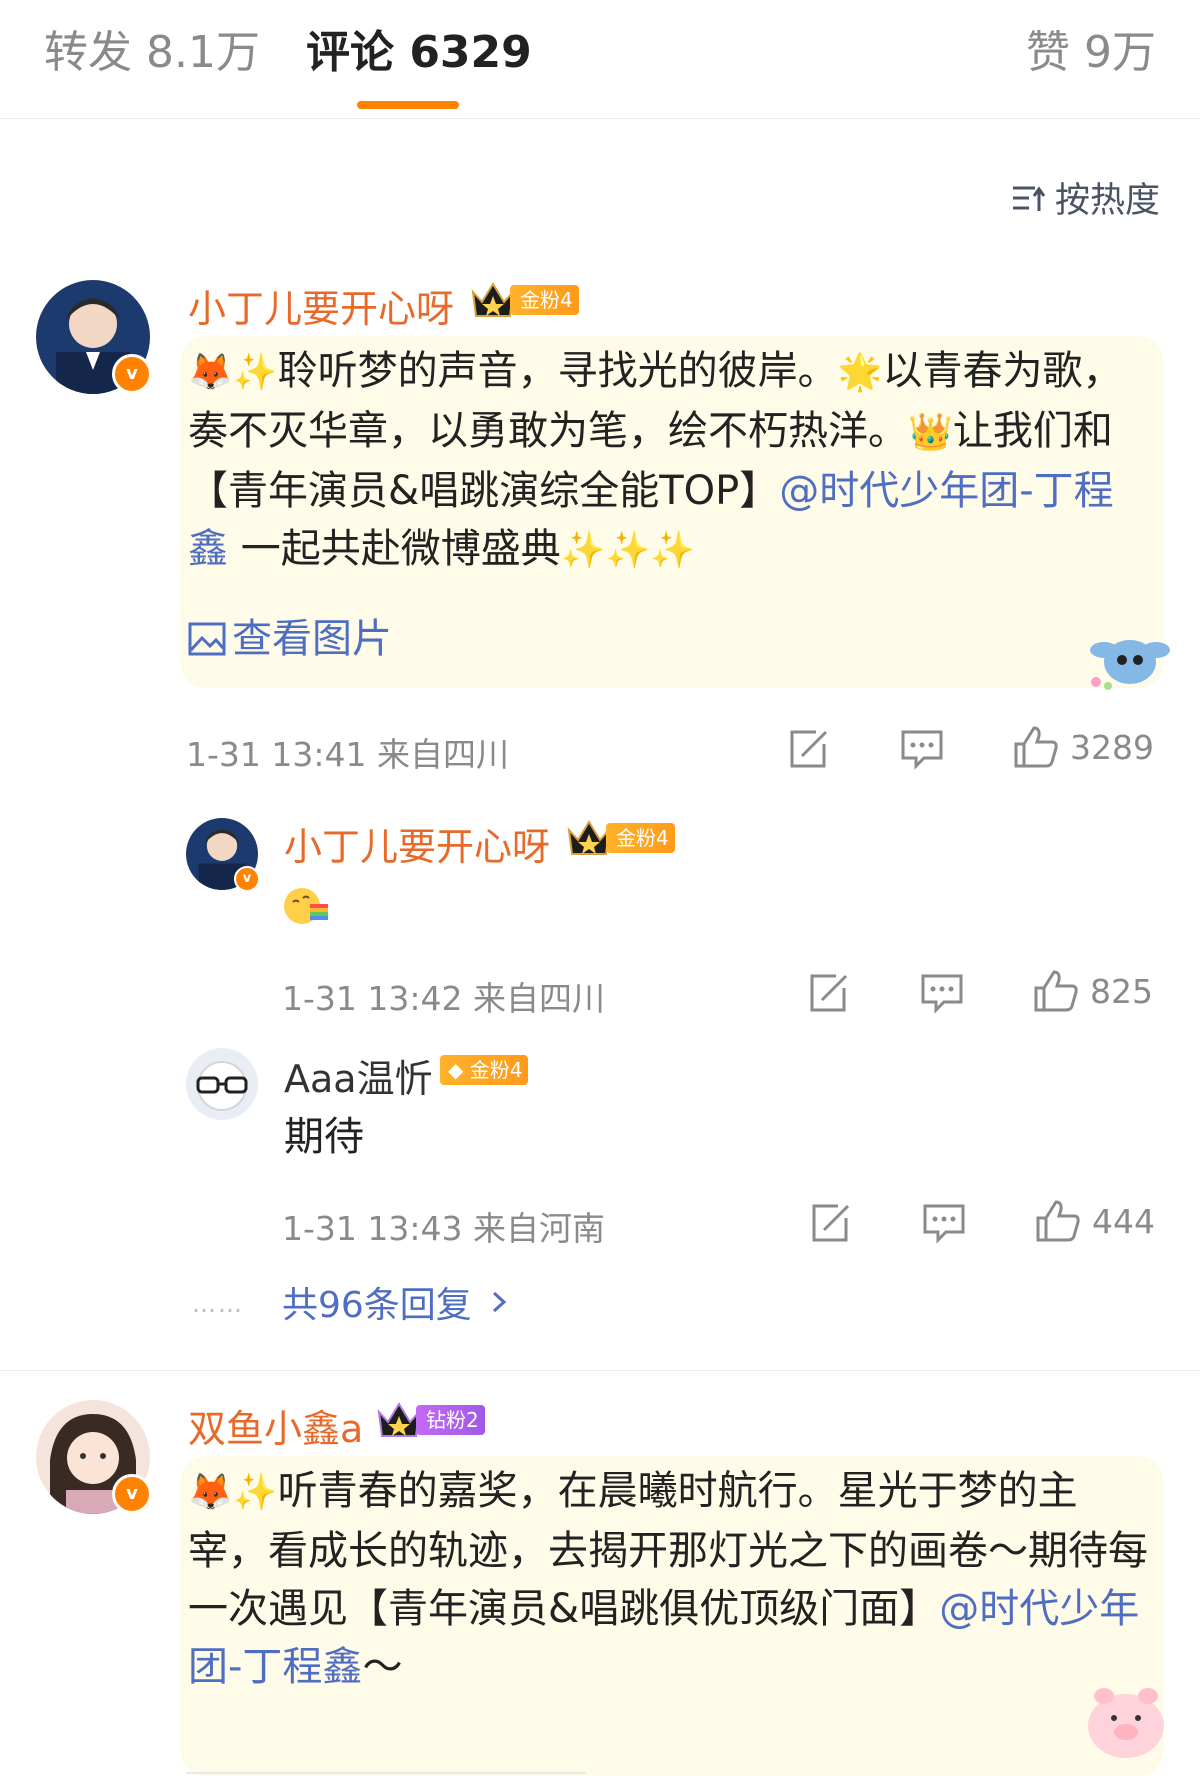  Describe the element at coordinates (347, 754) in the screenshot. I see `comment-timestamp: 1-31 13:41 来自四川` at that location.